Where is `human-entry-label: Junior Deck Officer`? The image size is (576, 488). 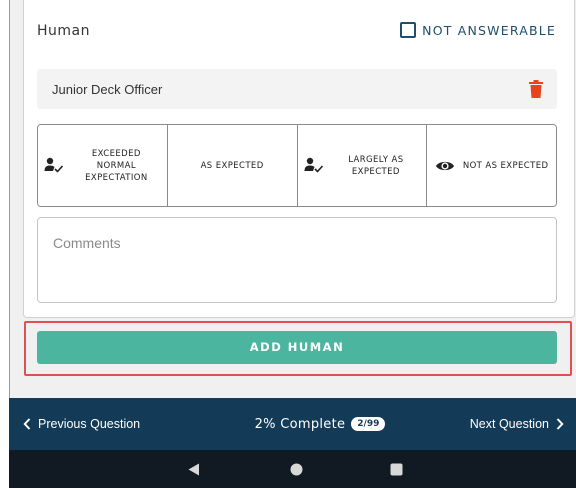
human-entry-label: Junior Deck Officer is located at coordinates (107, 89).